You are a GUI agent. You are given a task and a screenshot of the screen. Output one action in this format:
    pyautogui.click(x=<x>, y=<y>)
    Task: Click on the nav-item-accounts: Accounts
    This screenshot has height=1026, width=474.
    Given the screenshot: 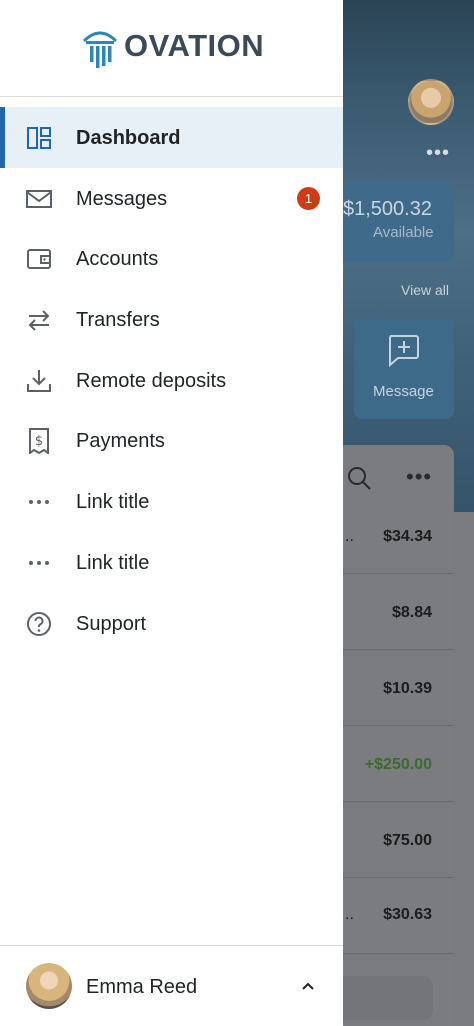 What is the action you would take?
    pyautogui.click(x=171, y=258)
    